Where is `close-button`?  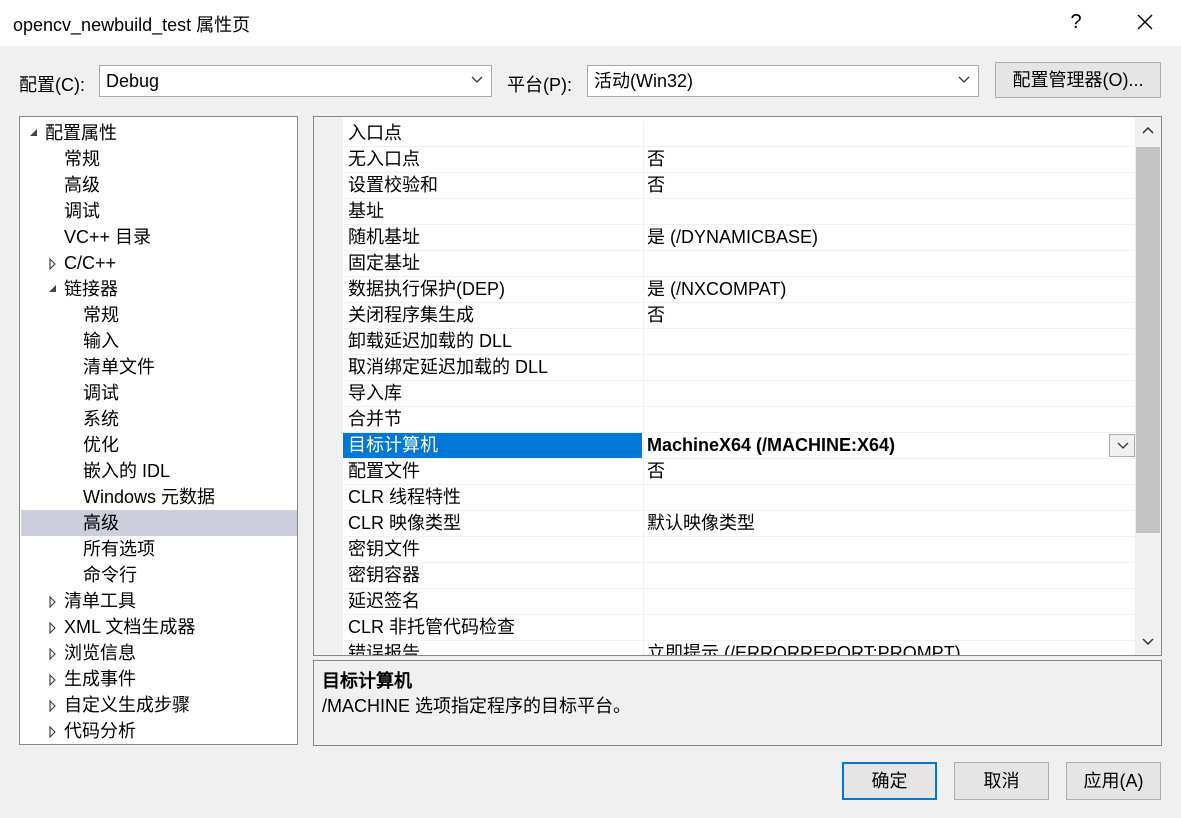
close-button is located at coordinates (1145, 23).